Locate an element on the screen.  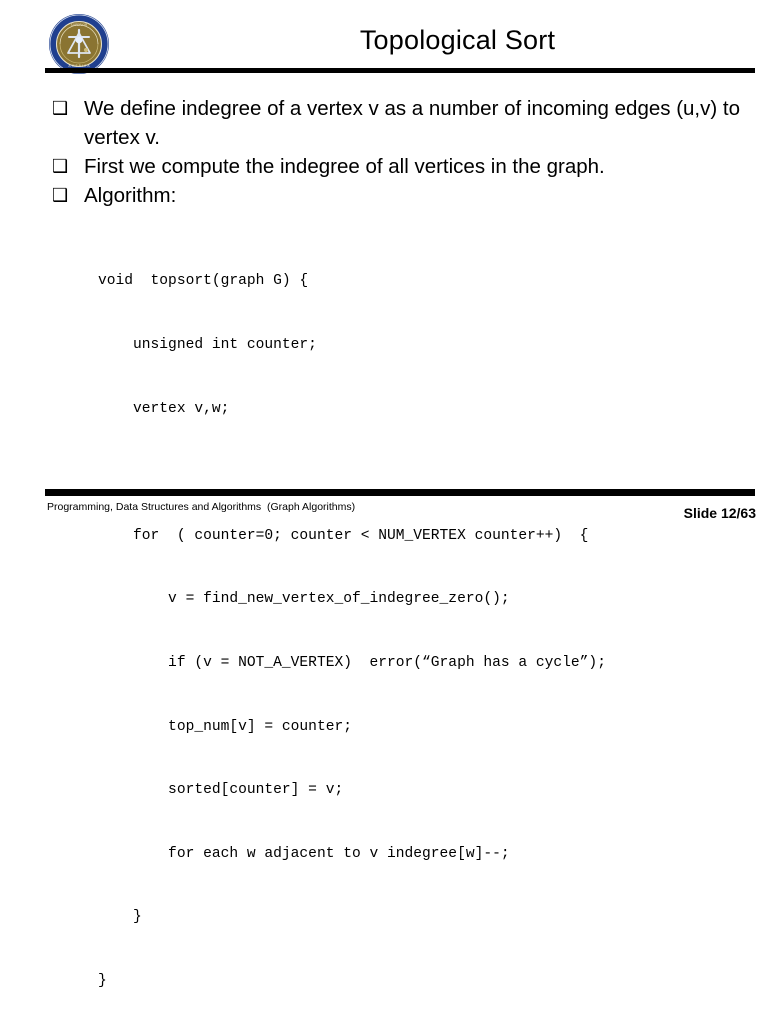
code-line: sorted[counter] = v; is located at coordinates (221, 790).